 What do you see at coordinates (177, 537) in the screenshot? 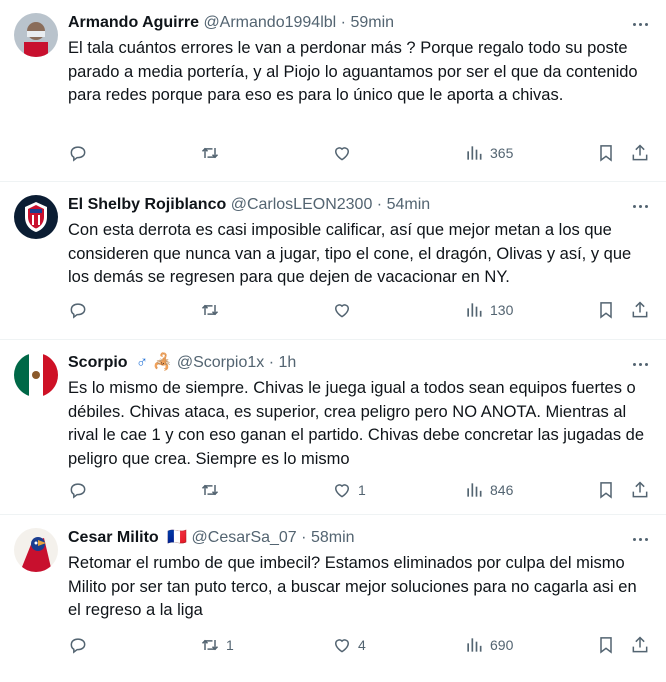
I see `flag-emoji: 🇫🇷` at bounding box center [177, 537].